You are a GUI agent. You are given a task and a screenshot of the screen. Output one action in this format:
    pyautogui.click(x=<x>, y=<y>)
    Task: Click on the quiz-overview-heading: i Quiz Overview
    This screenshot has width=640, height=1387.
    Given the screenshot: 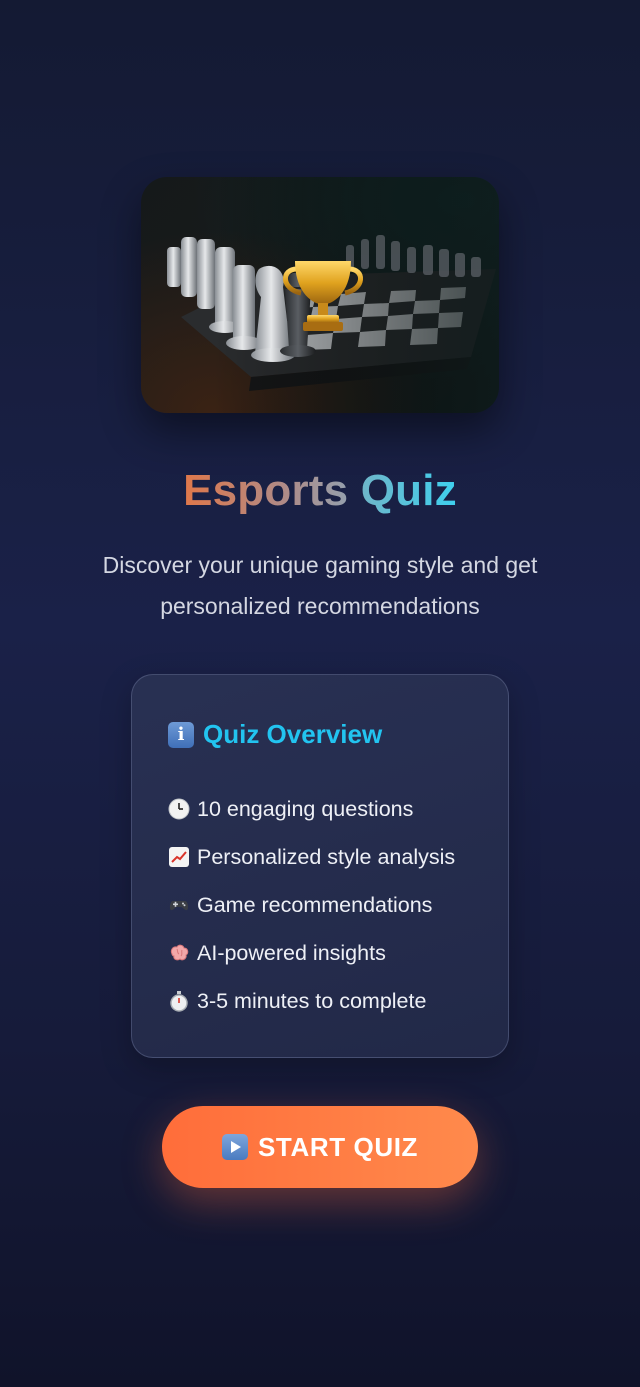 What is the action you would take?
    pyautogui.click(x=275, y=734)
    